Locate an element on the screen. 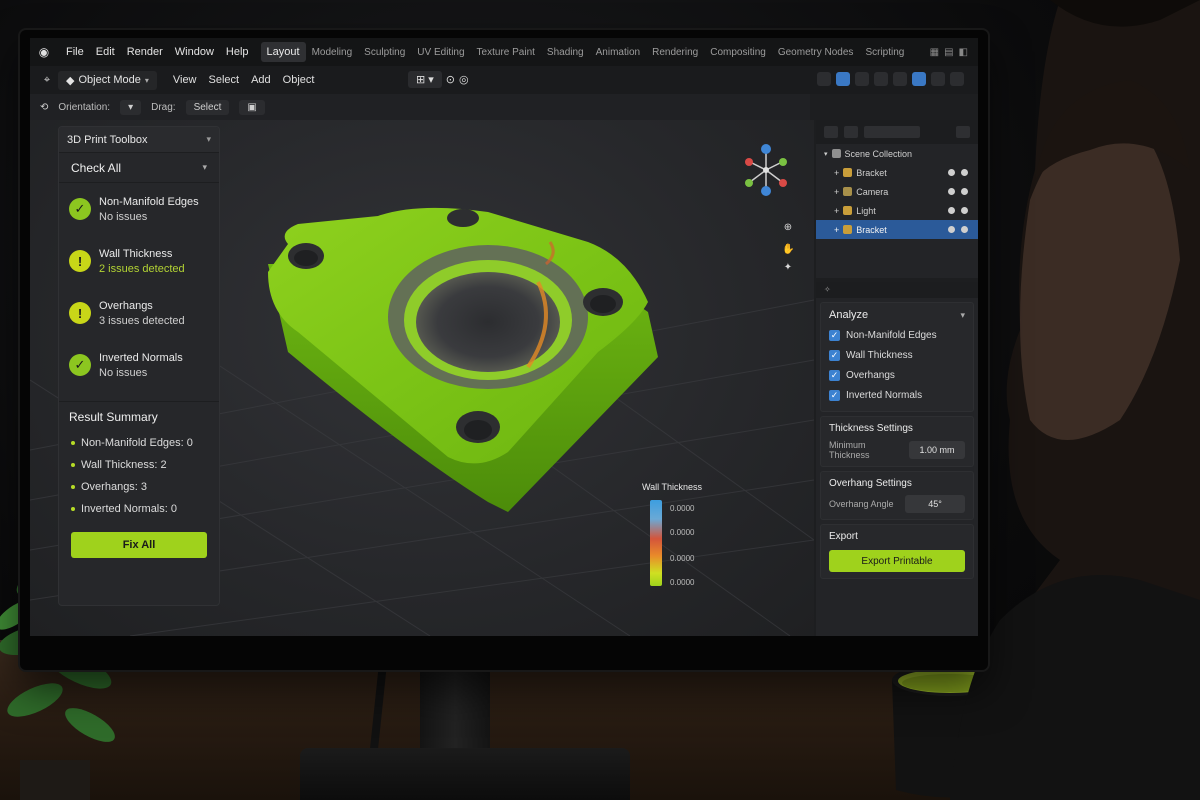  export-printable-button: Export Printable is located at coordinates (897, 561).